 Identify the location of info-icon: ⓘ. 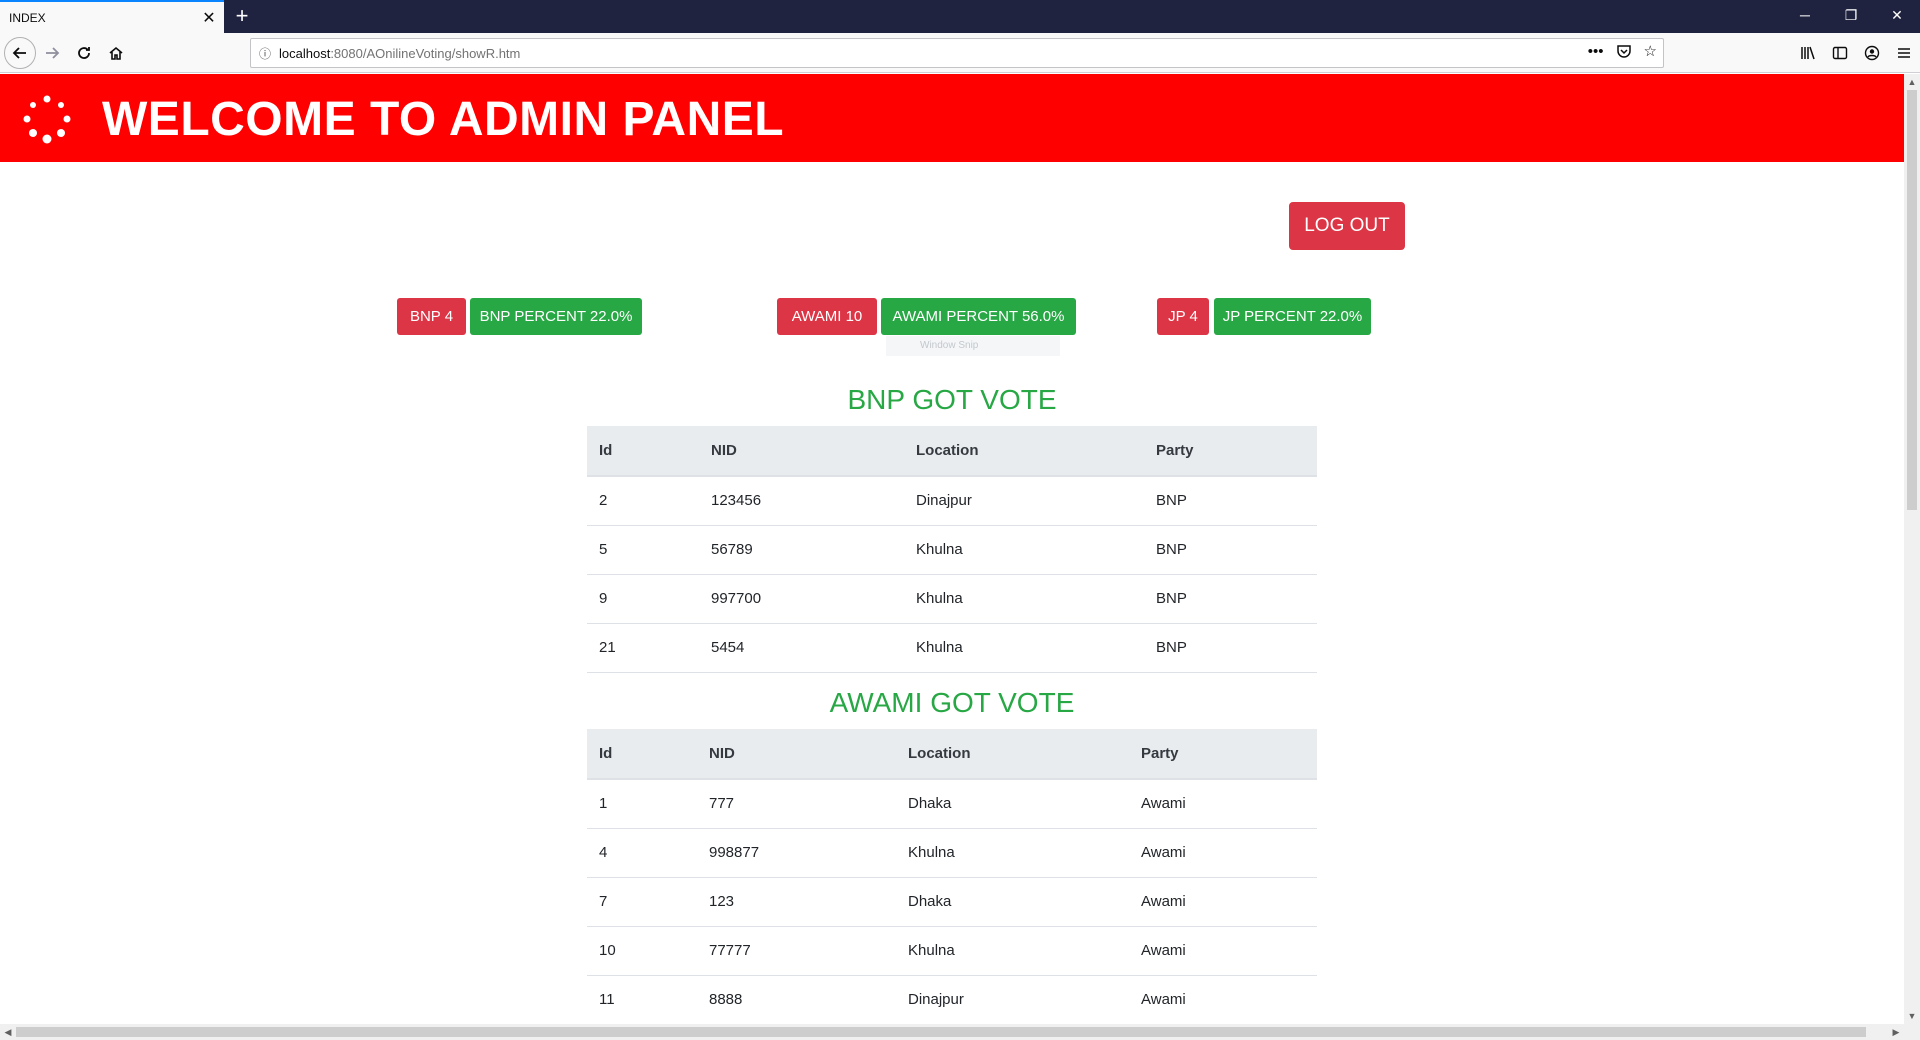
(265, 53).